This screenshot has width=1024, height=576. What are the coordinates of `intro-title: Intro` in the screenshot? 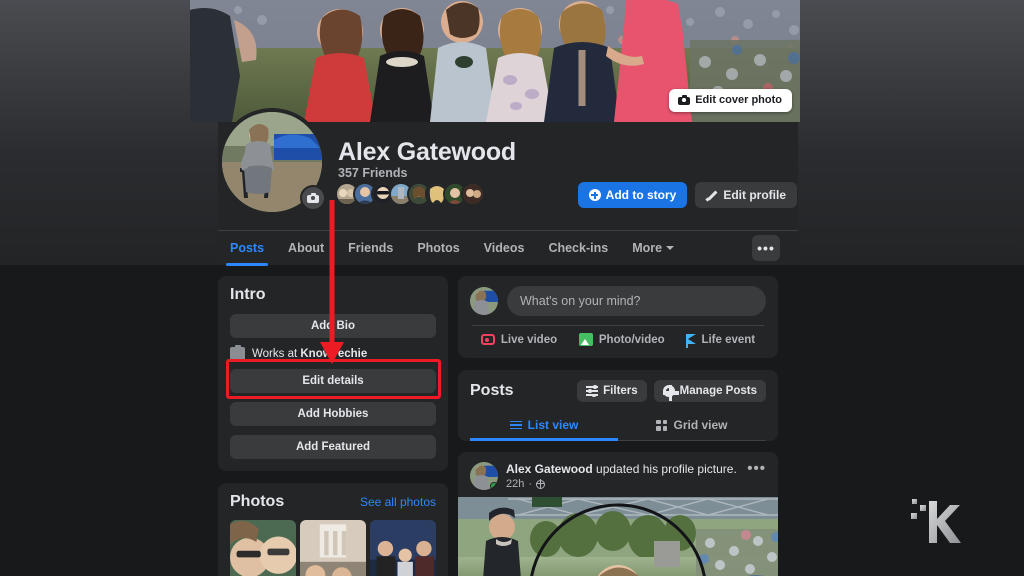 It's located at (248, 294).